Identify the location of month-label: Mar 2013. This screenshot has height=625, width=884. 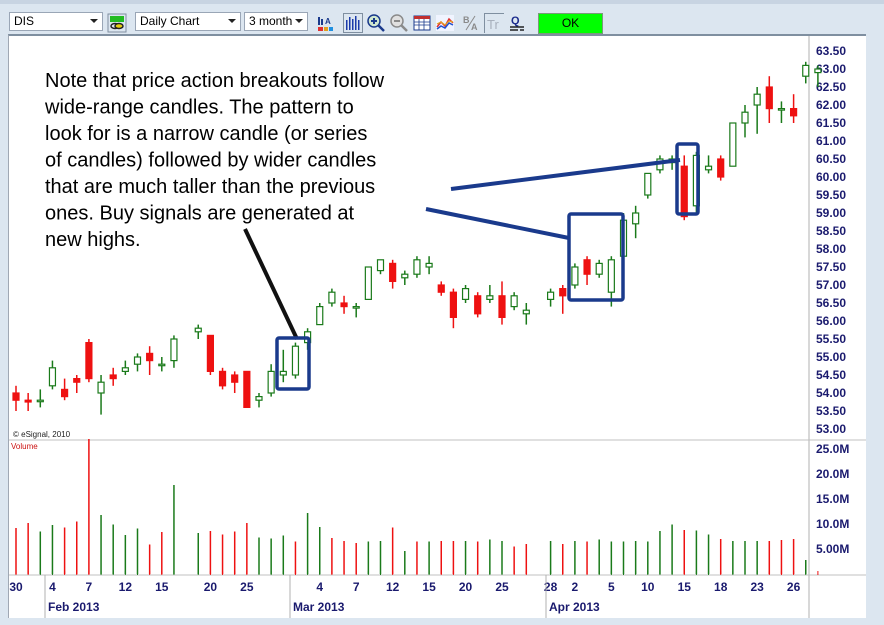
(319, 607).